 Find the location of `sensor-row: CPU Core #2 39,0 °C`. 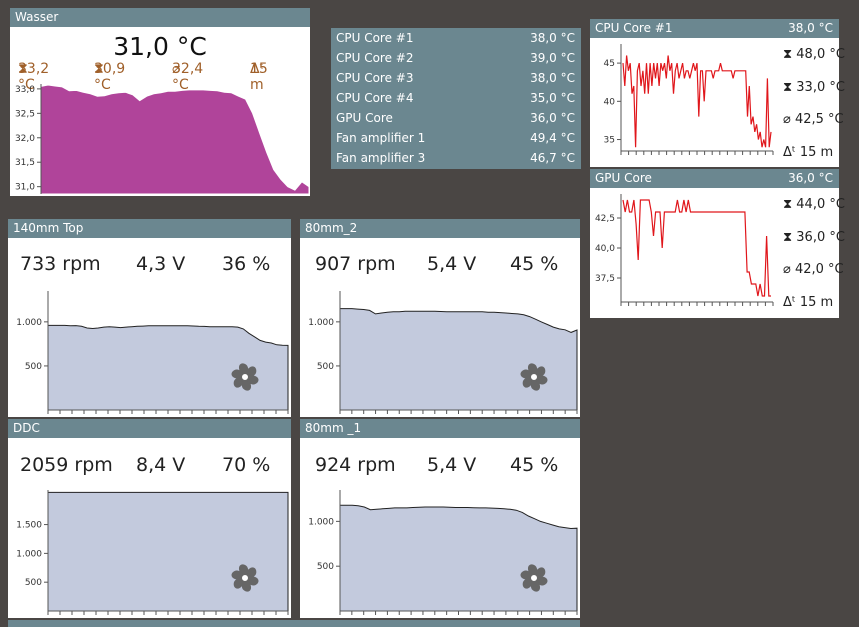

sensor-row: CPU Core #2 39,0 °C is located at coordinates (456, 58).